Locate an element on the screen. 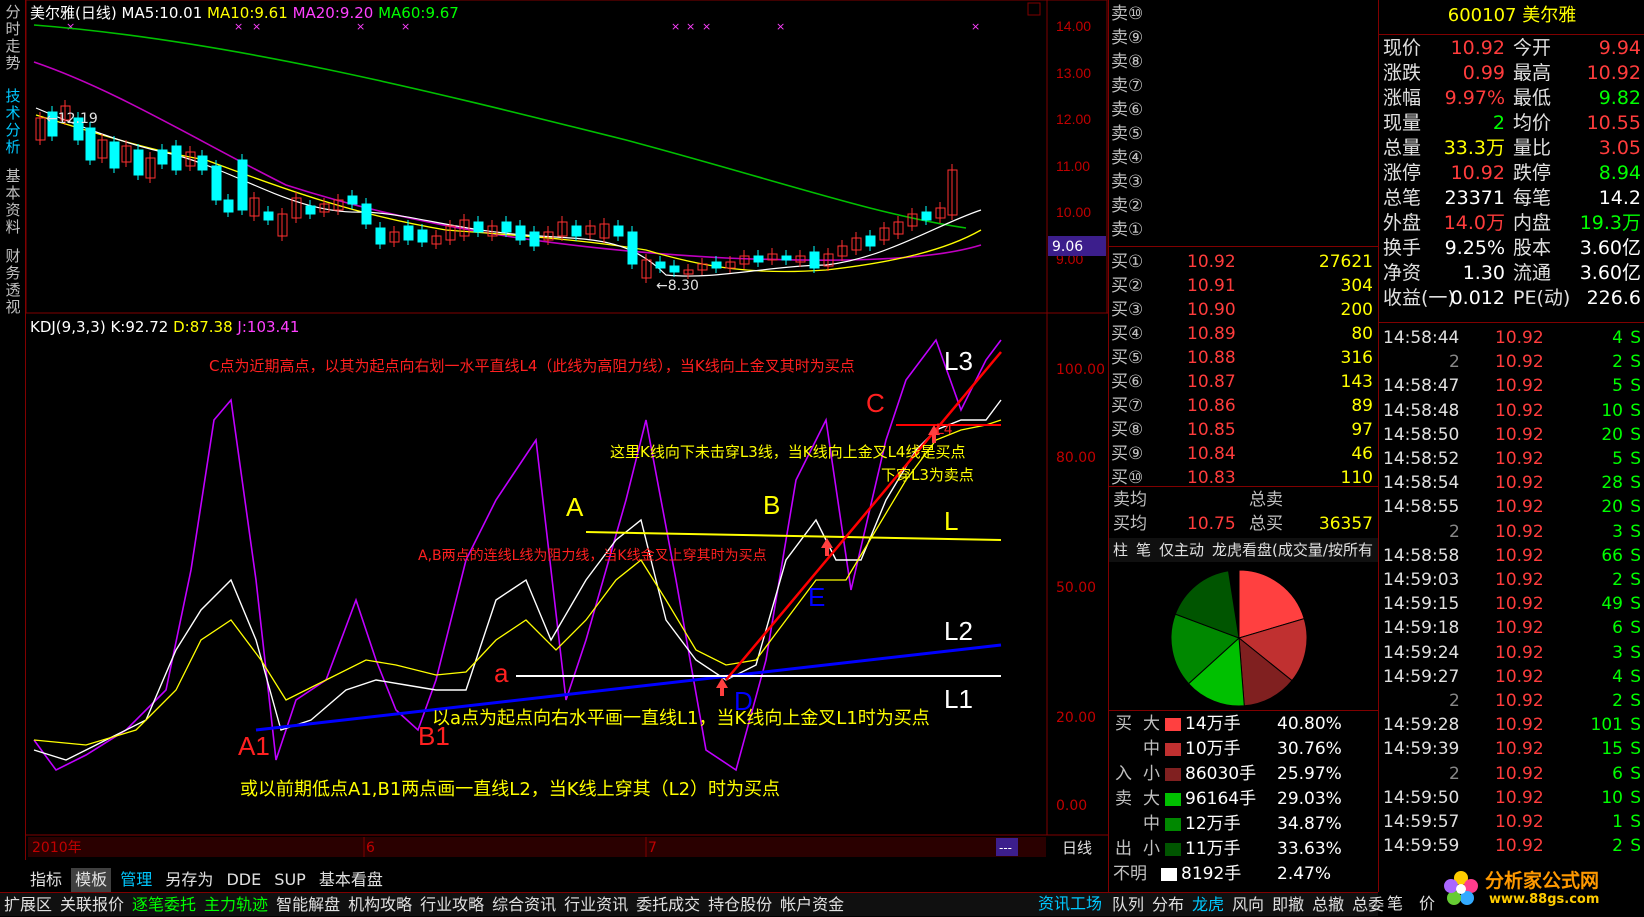  flow-pct: 29.03% is located at coordinates (1309, 799).